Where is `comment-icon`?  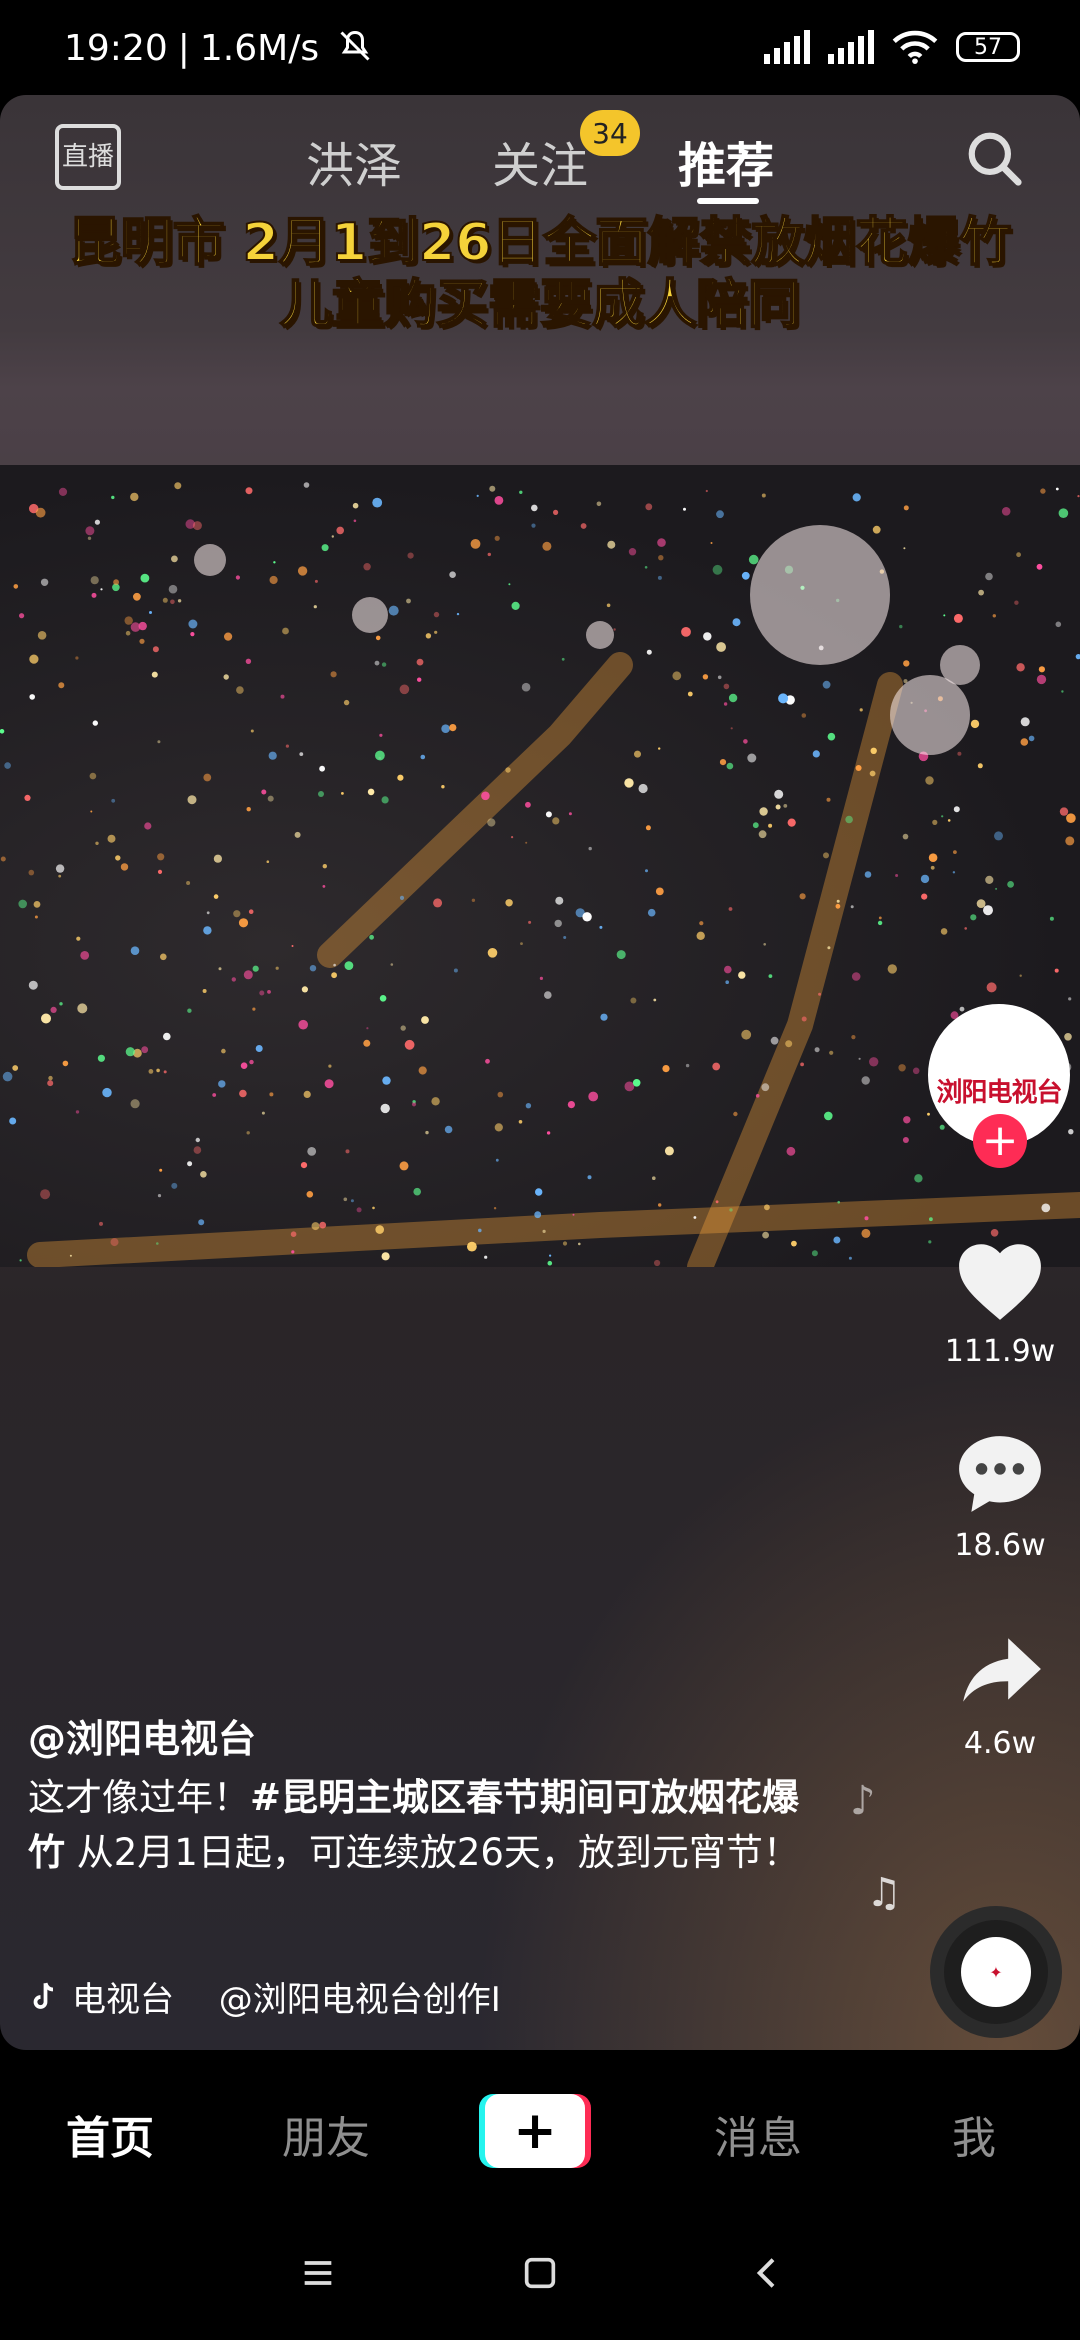 comment-icon is located at coordinates (1000, 1474).